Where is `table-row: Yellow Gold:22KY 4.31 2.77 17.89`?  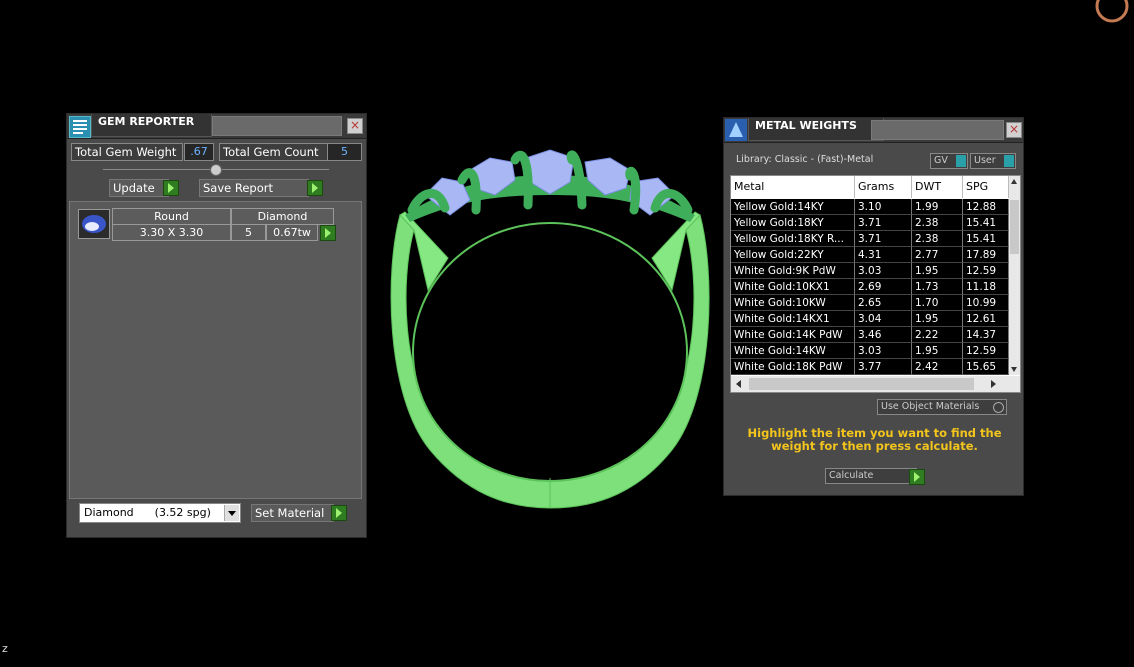
table-row: Yellow Gold:22KY 4.31 2.77 17.89 is located at coordinates (870, 255).